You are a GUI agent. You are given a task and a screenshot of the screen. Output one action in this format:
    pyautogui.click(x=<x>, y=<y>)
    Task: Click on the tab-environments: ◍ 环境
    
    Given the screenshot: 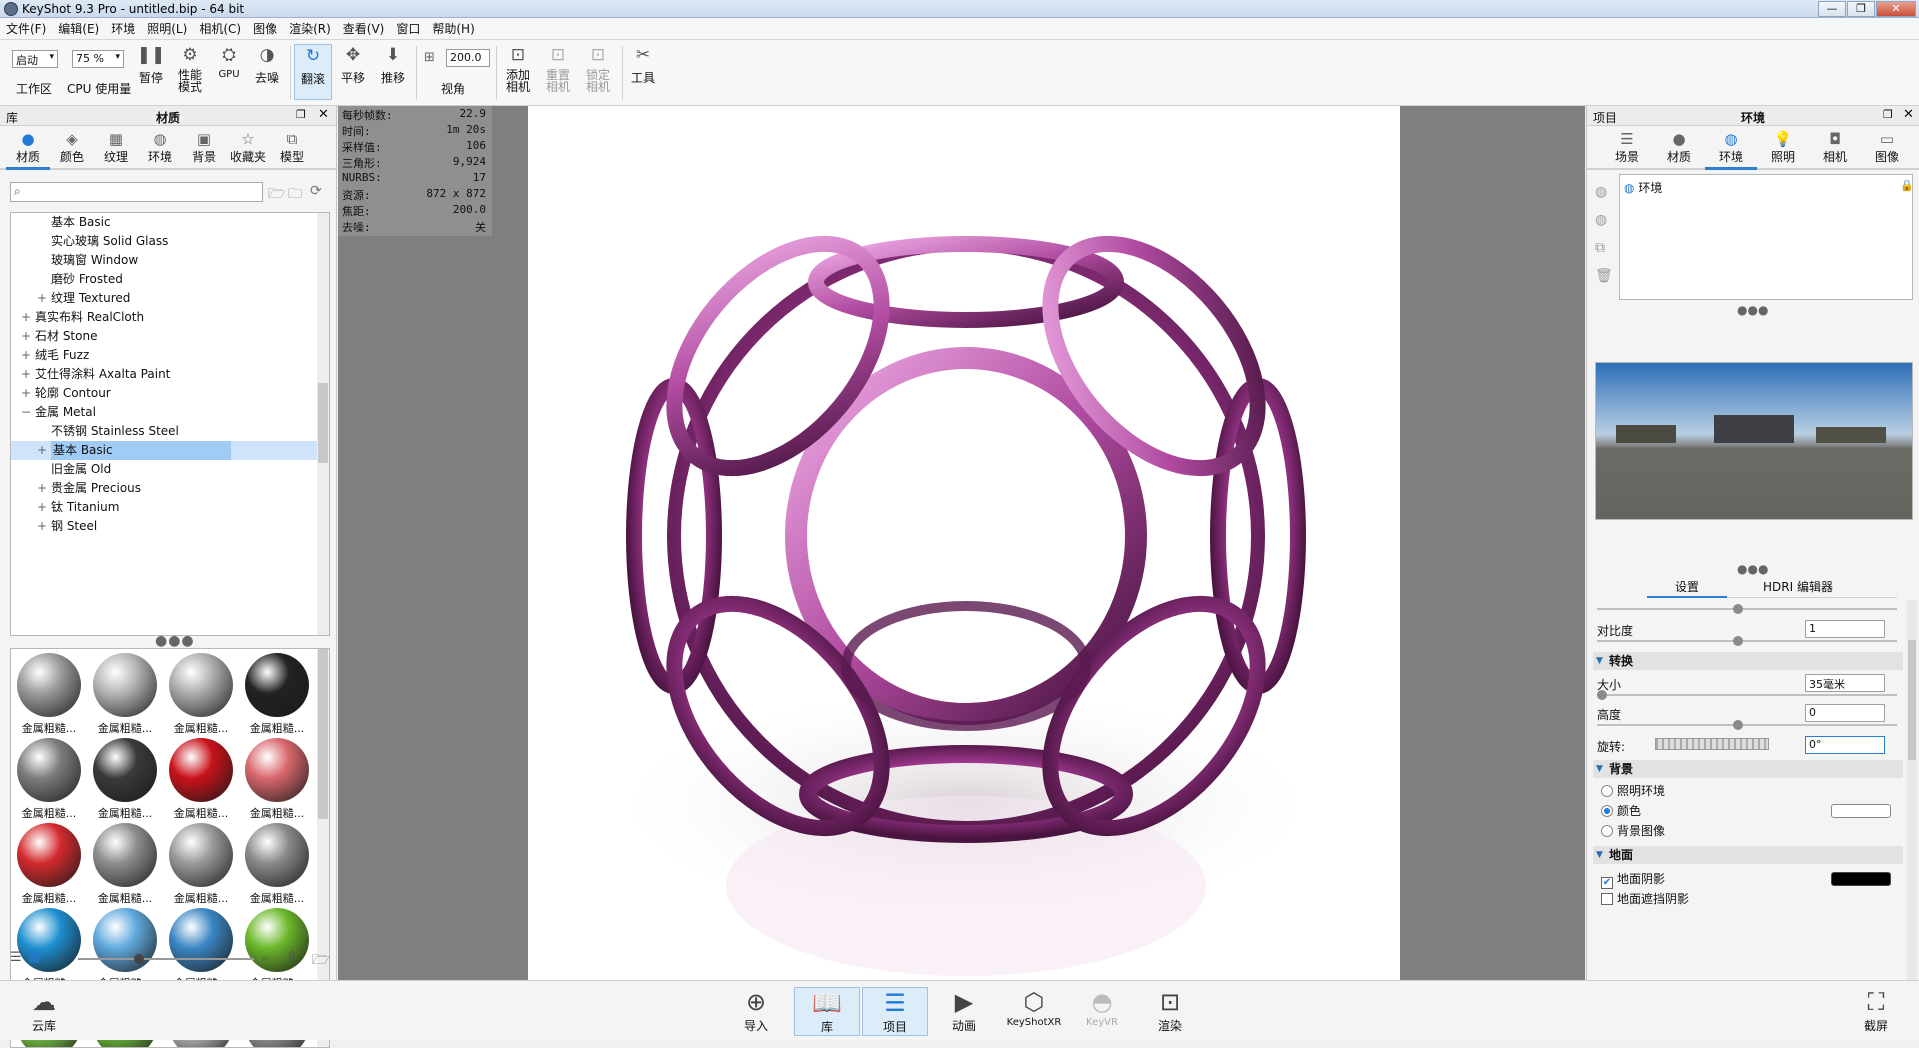 What is the action you would take?
    pyautogui.click(x=160, y=147)
    